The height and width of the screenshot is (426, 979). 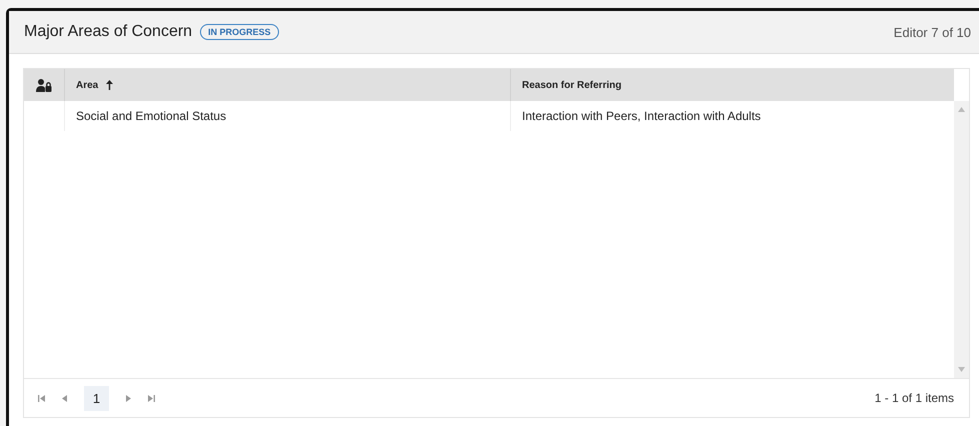 What do you see at coordinates (732, 85) in the screenshot?
I see `column-header: Reason for Referring` at bounding box center [732, 85].